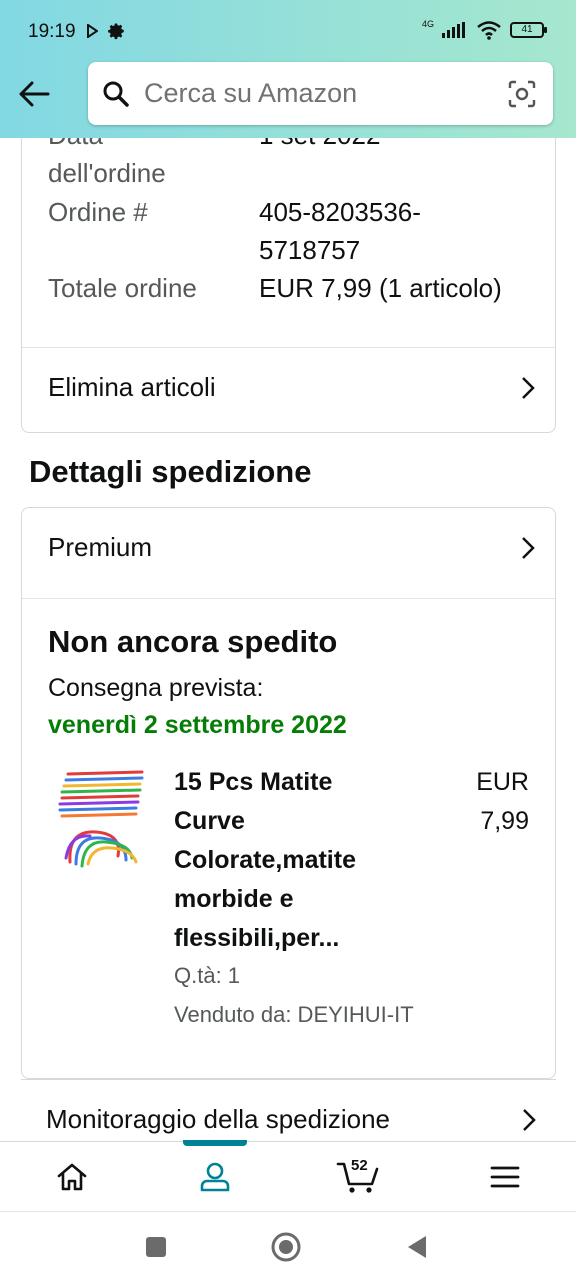 This screenshot has height=1280, width=576. Describe the element at coordinates (250, 93) in the screenshot. I see `search-input: Cerca su Amazon` at that location.